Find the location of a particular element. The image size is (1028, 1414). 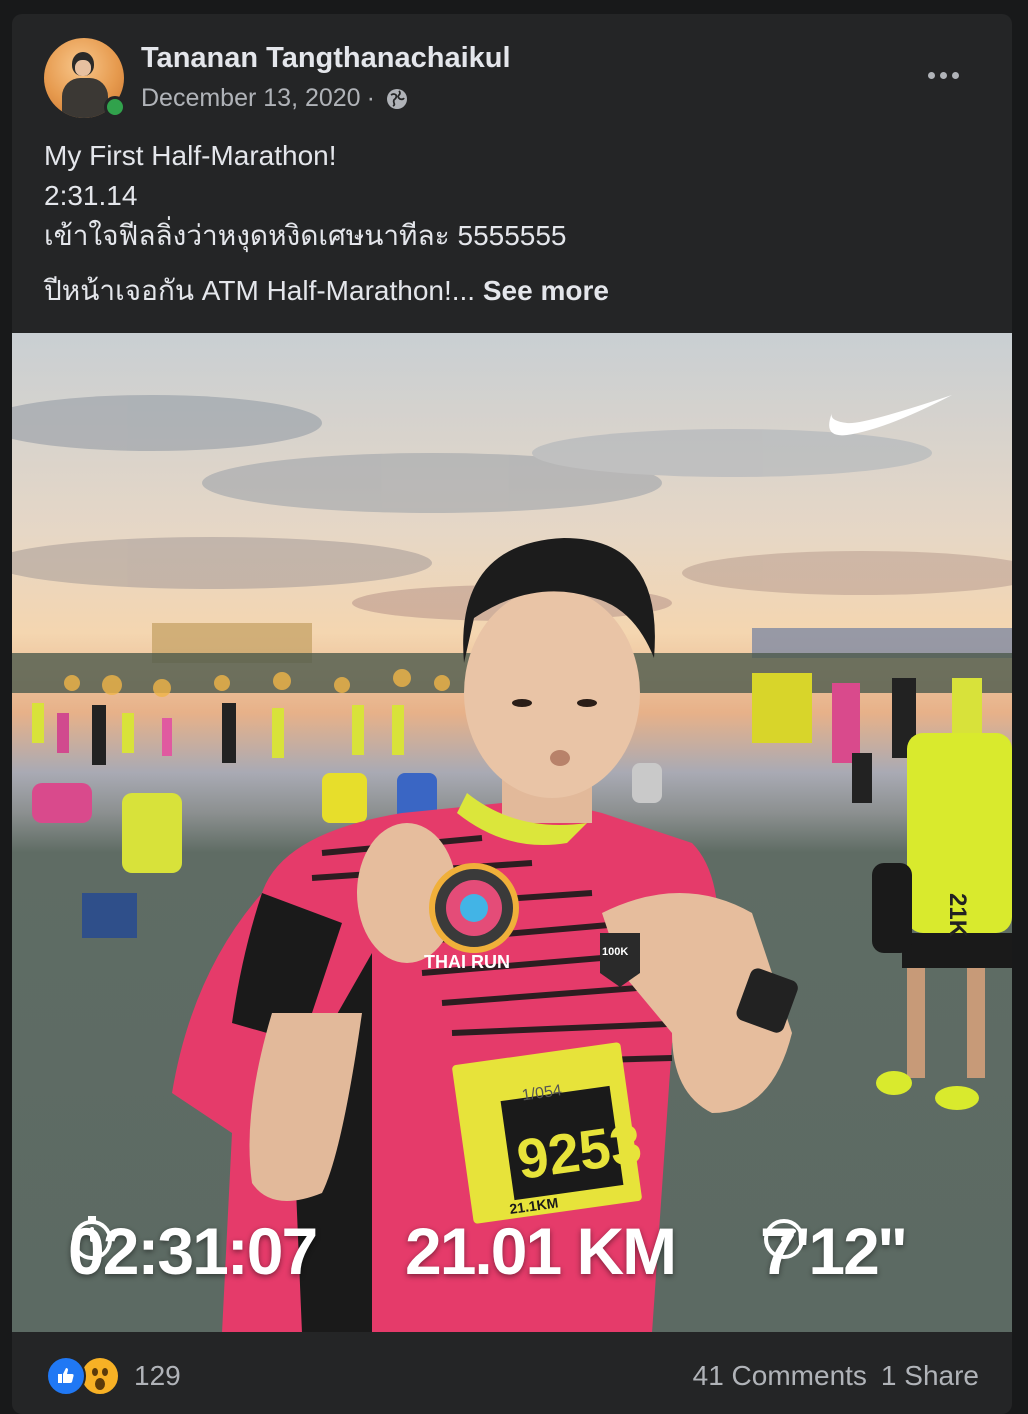

avatar-face is located at coordinates (83, 68).